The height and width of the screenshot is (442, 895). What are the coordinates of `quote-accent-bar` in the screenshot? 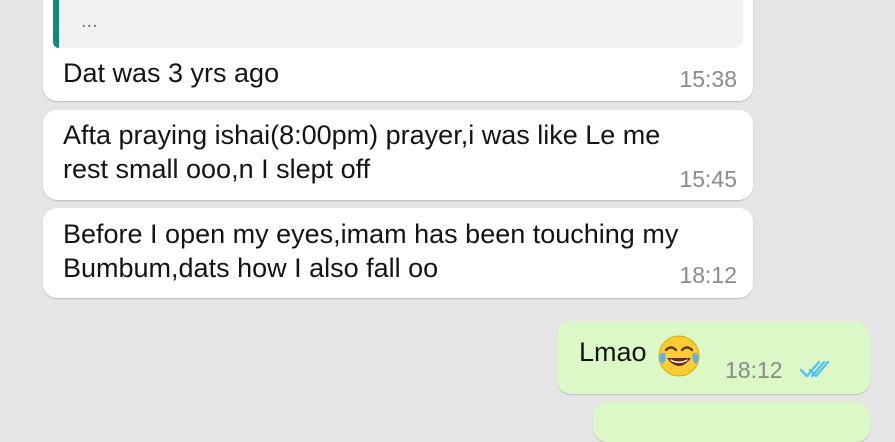 It's located at (56, 24).